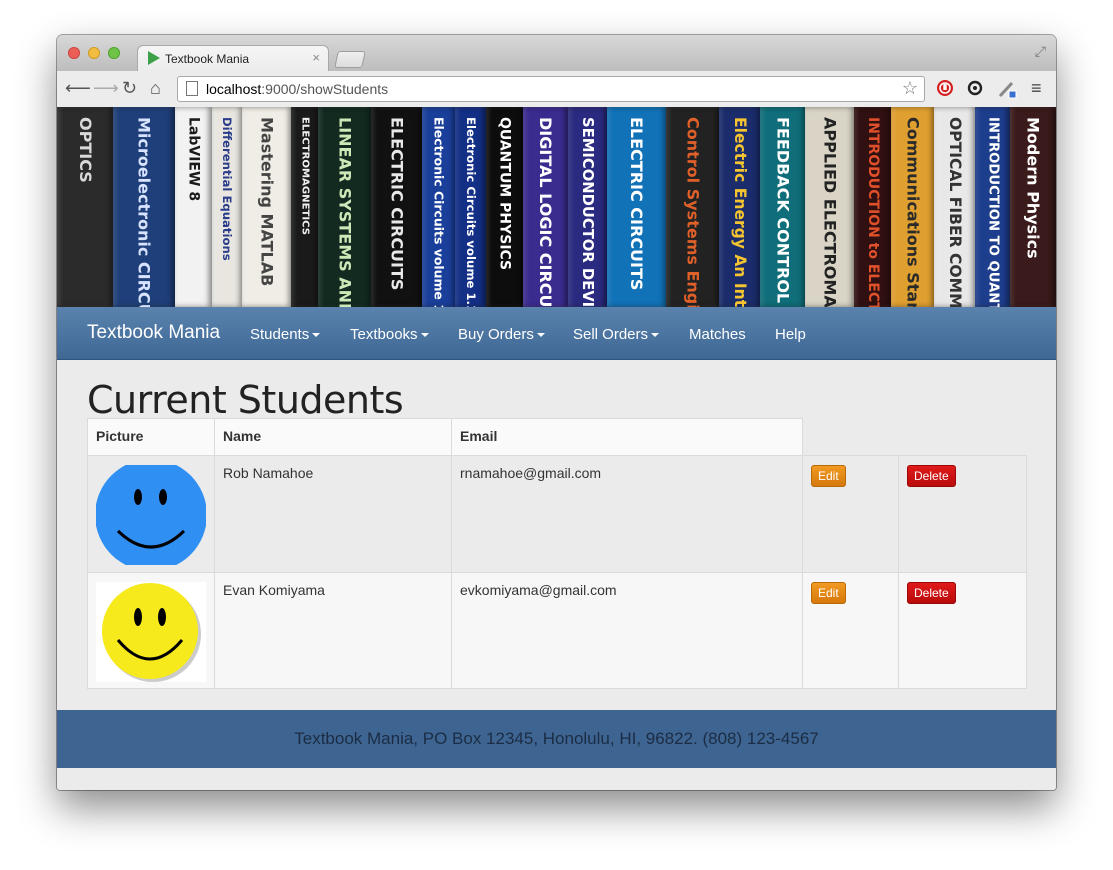  I want to click on close-window-button, so click(74, 53).